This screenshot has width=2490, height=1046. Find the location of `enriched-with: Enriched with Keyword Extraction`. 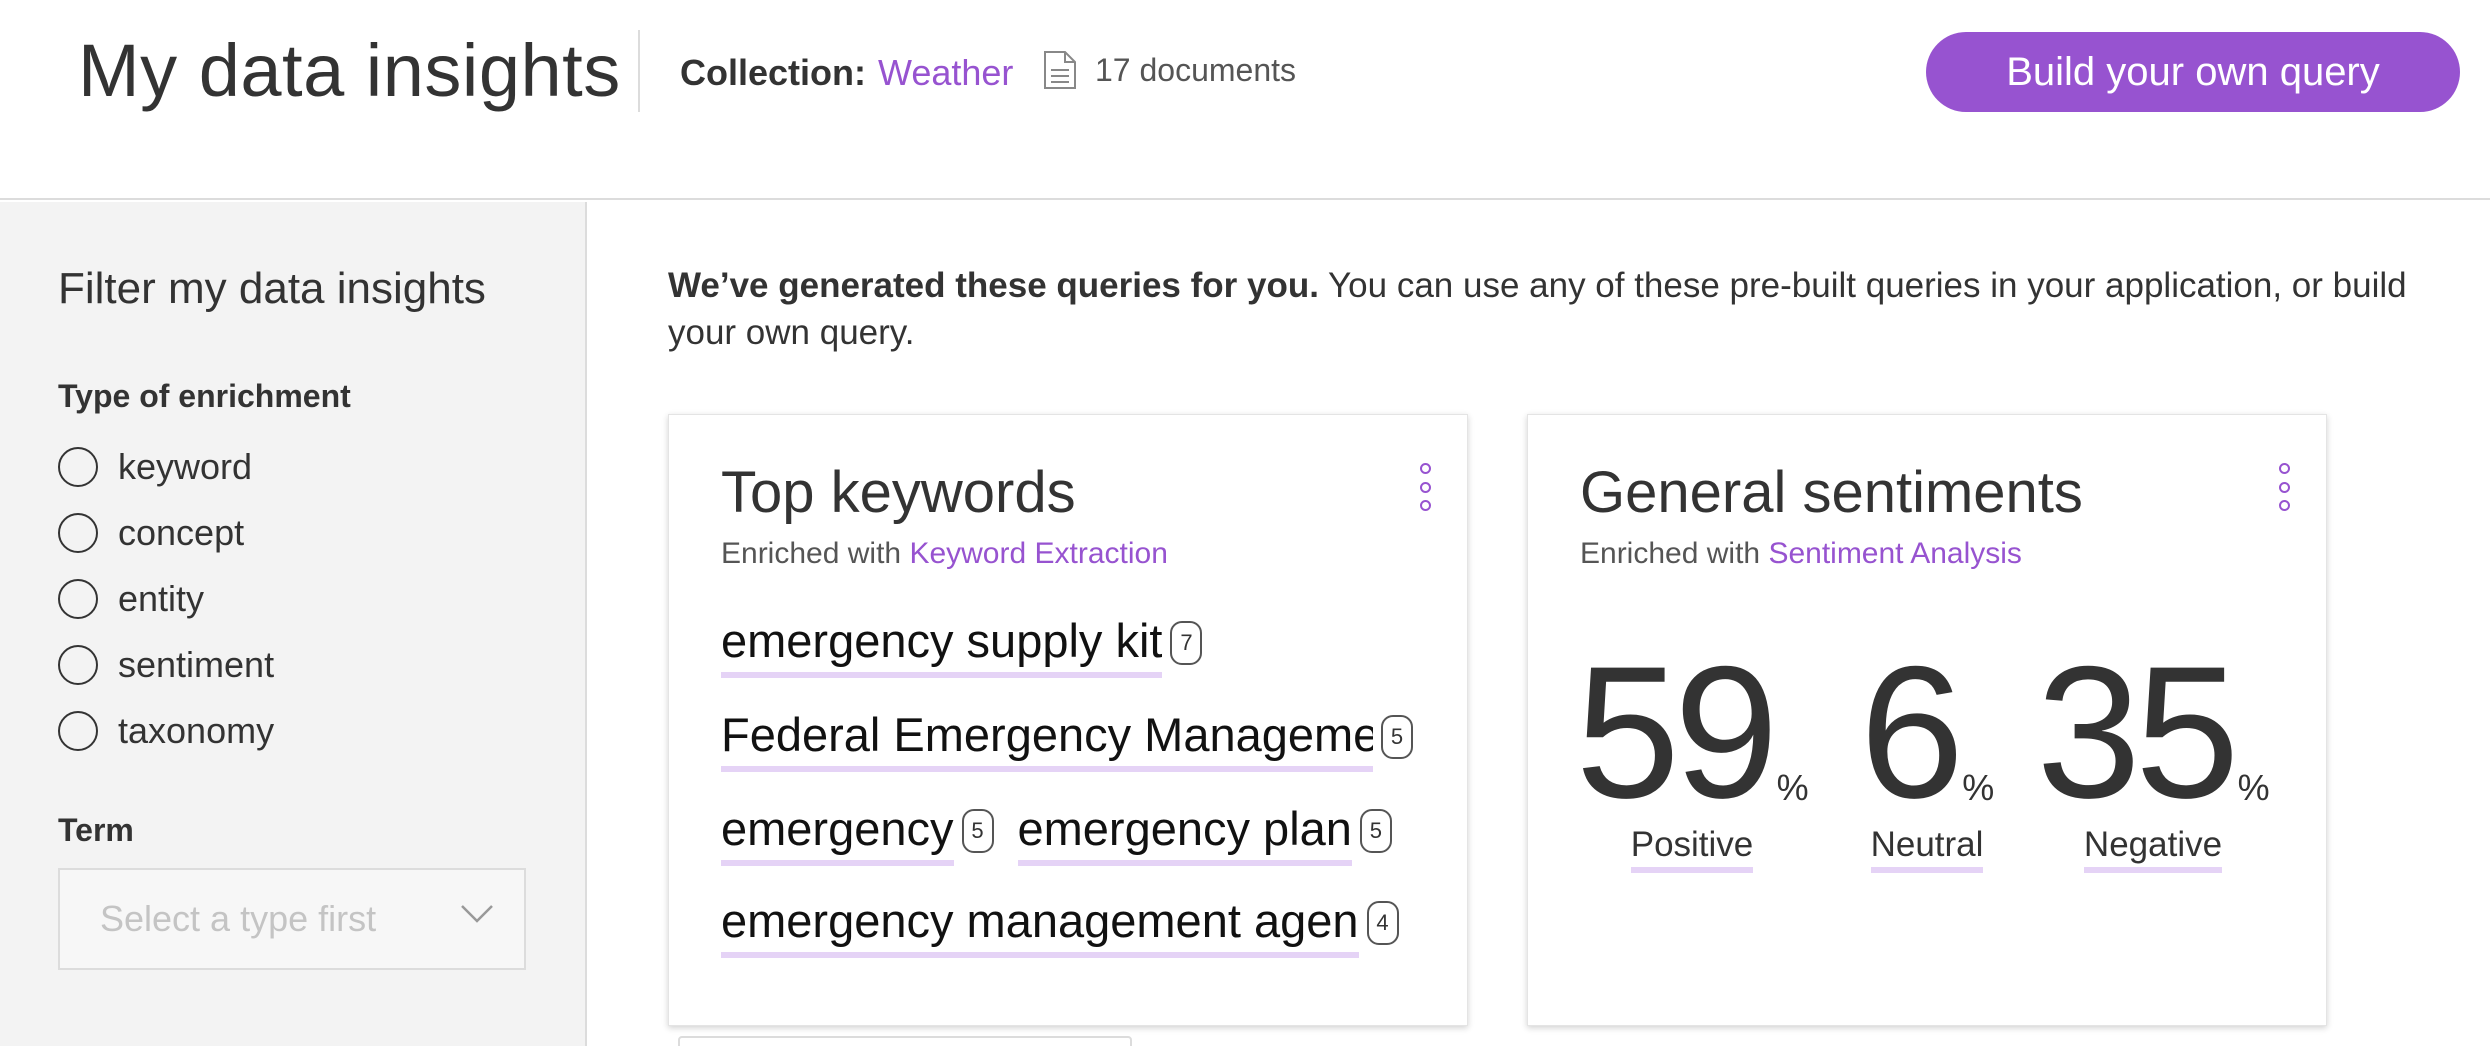

enriched-with: Enriched with Keyword Extraction is located at coordinates (944, 554).